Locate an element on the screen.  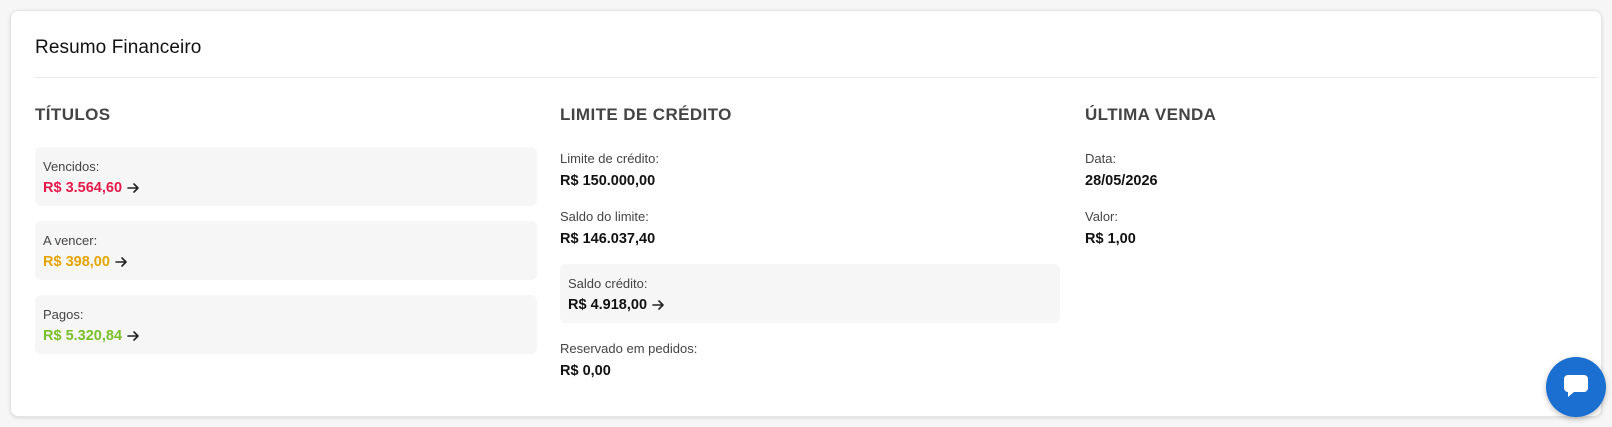
valor-item: Valor: R$ 1,00 is located at coordinates (1110, 228).